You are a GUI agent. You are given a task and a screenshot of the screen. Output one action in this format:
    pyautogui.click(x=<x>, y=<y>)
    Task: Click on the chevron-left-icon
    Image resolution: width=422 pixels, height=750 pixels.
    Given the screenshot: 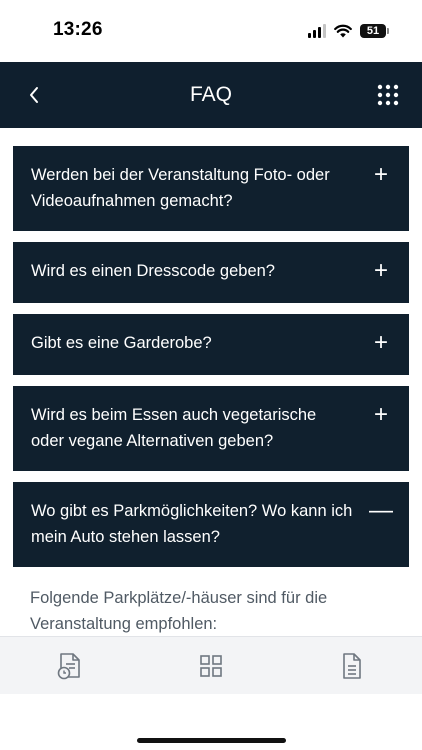 What is the action you would take?
    pyautogui.click(x=34, y=95)
    